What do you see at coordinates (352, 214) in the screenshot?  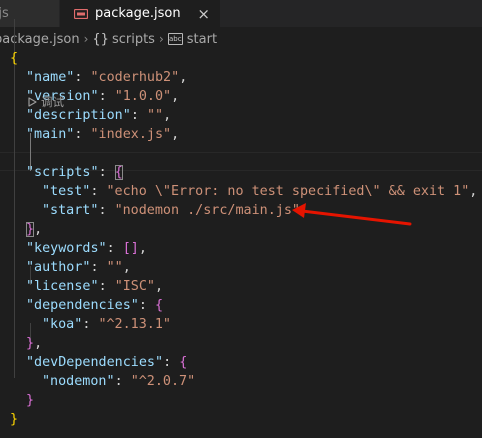 I see `red-arrow-annotation` at bounding box center [352, 214].